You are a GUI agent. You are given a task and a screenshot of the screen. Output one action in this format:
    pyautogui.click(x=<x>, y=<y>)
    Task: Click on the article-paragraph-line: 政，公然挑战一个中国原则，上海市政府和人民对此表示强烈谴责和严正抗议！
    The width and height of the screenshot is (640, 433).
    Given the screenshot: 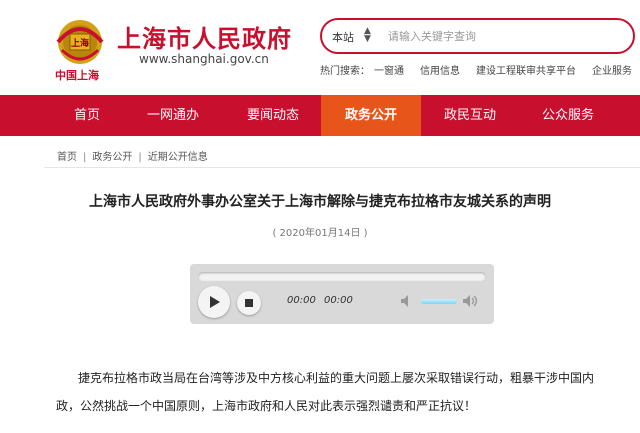 What is the action you would take?
    pyautogui.click(x=266, y=406)
    